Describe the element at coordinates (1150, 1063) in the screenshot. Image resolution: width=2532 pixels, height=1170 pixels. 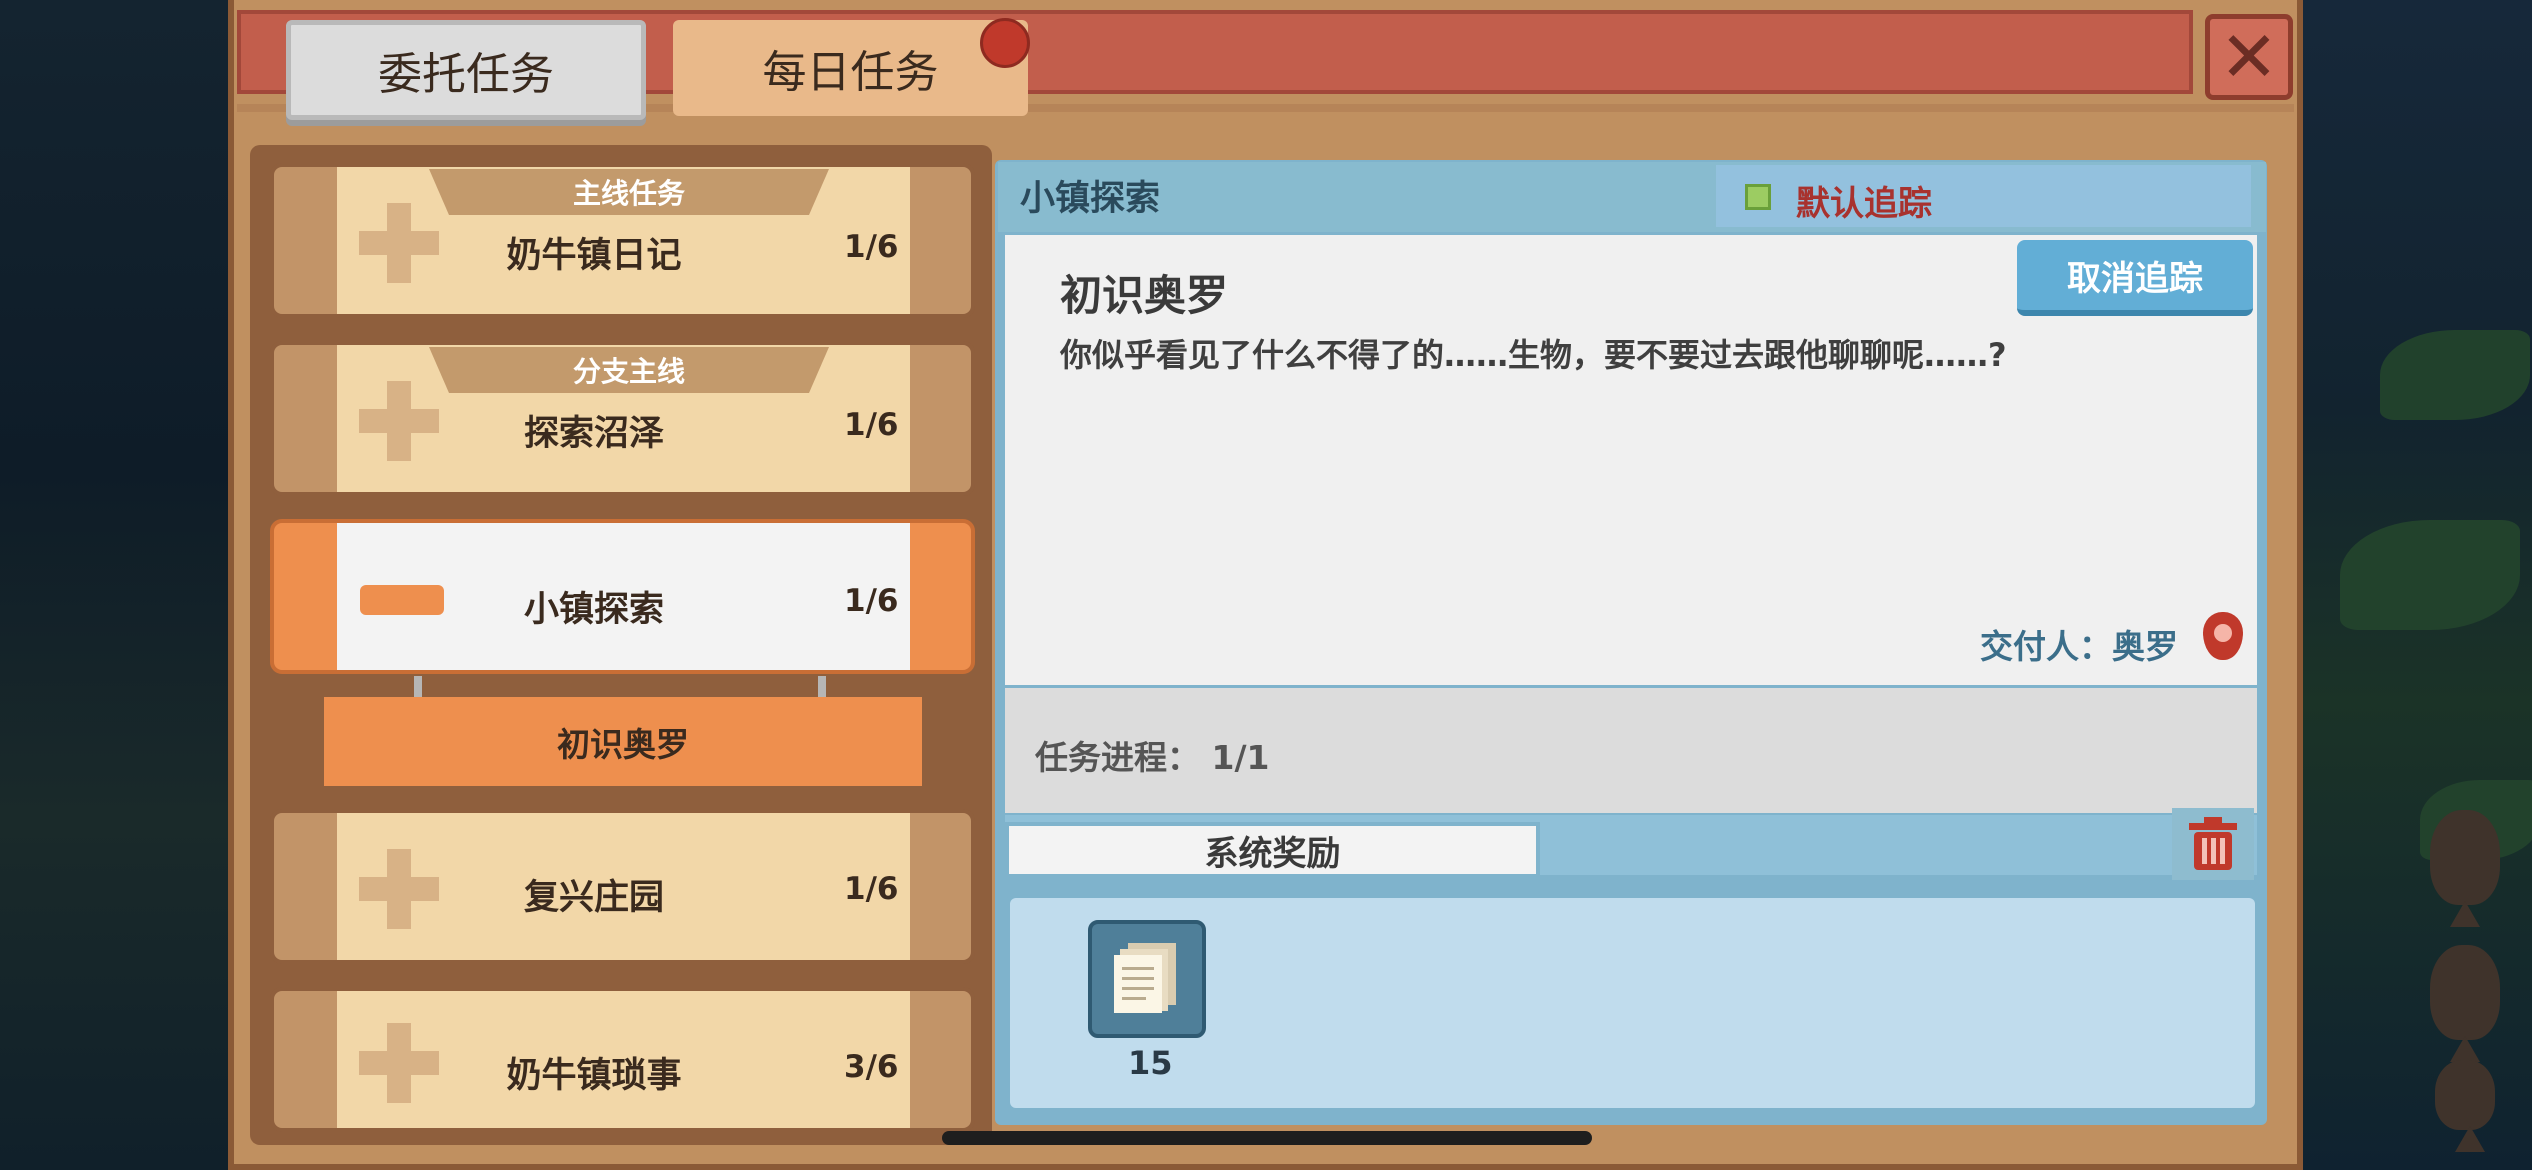
I see `reward-quantity: 15` at that location.